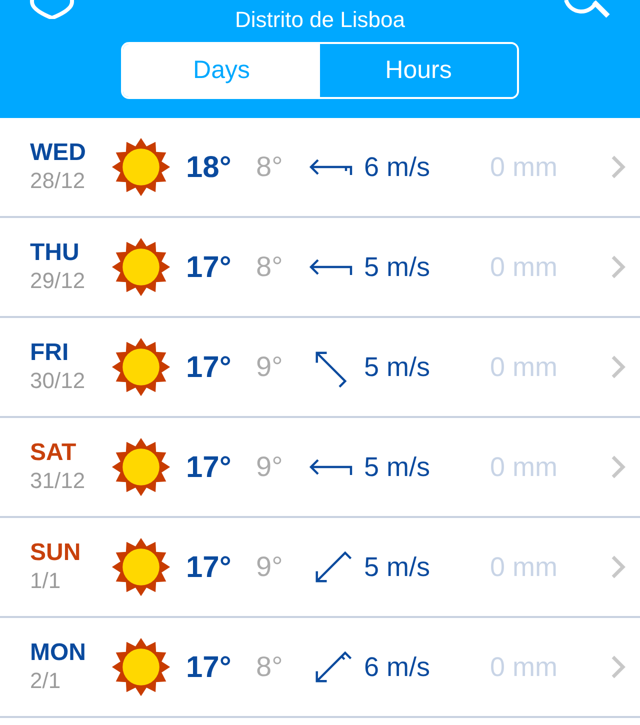  I want to click on shield-icon, so click(52, 9).